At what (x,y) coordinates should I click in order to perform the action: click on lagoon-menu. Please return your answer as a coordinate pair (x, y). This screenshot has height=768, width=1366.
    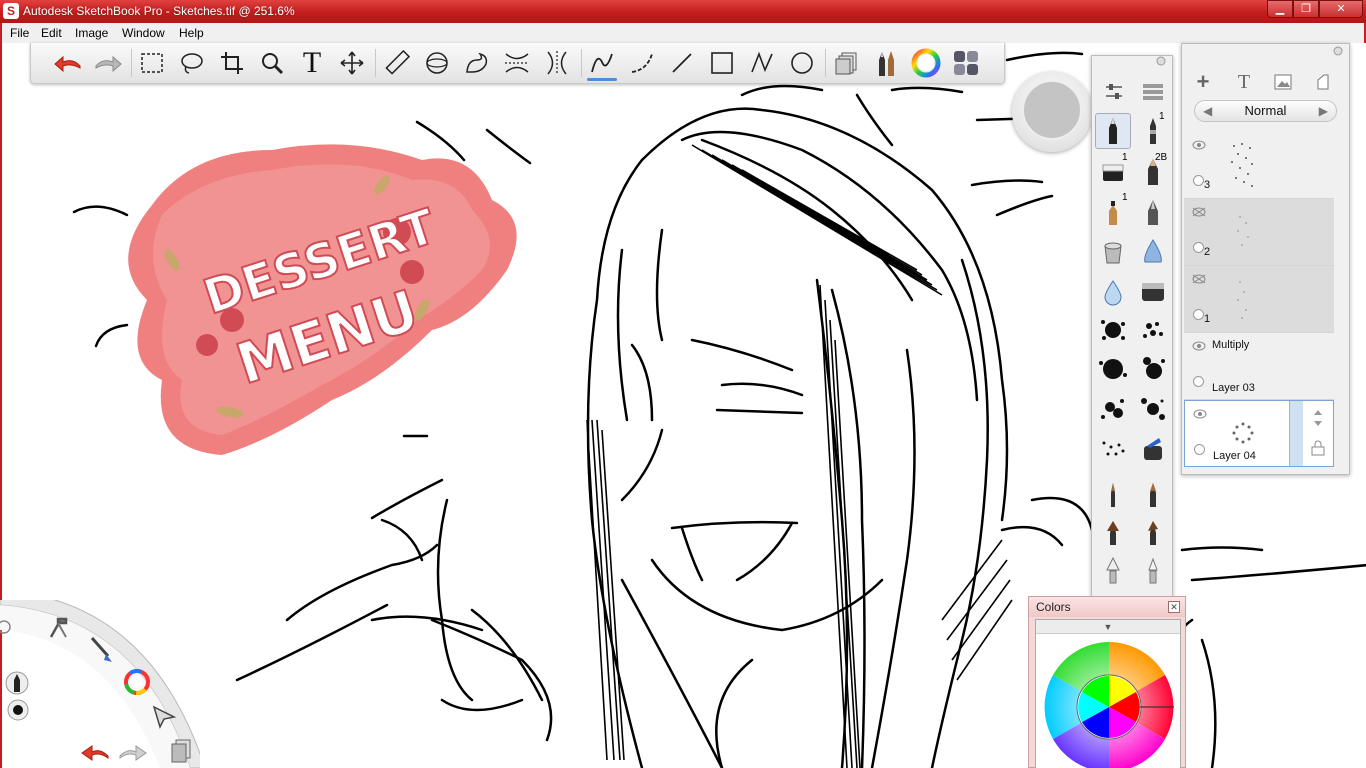
    Looking at the image, I should click on (100, 684).